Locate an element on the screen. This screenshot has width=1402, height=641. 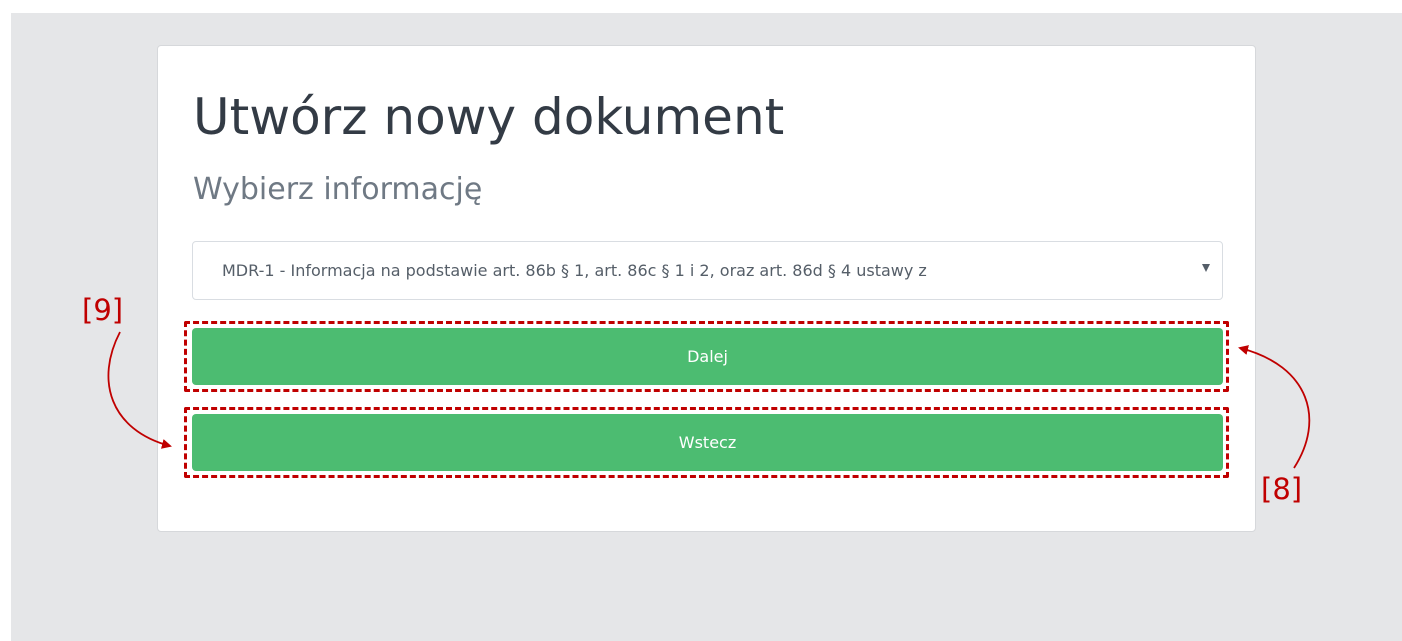
page-subtitle: Wybierz informację is located at coordinates (338, 189).